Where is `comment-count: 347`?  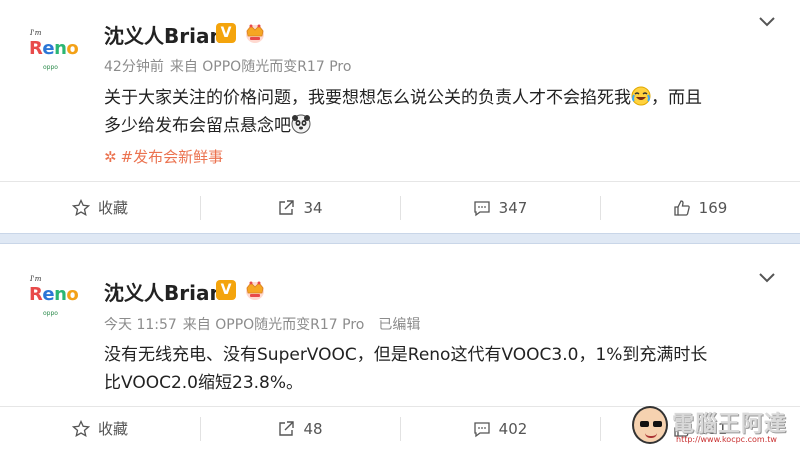 comment-count: 347 is located at coordinates (513, 207).